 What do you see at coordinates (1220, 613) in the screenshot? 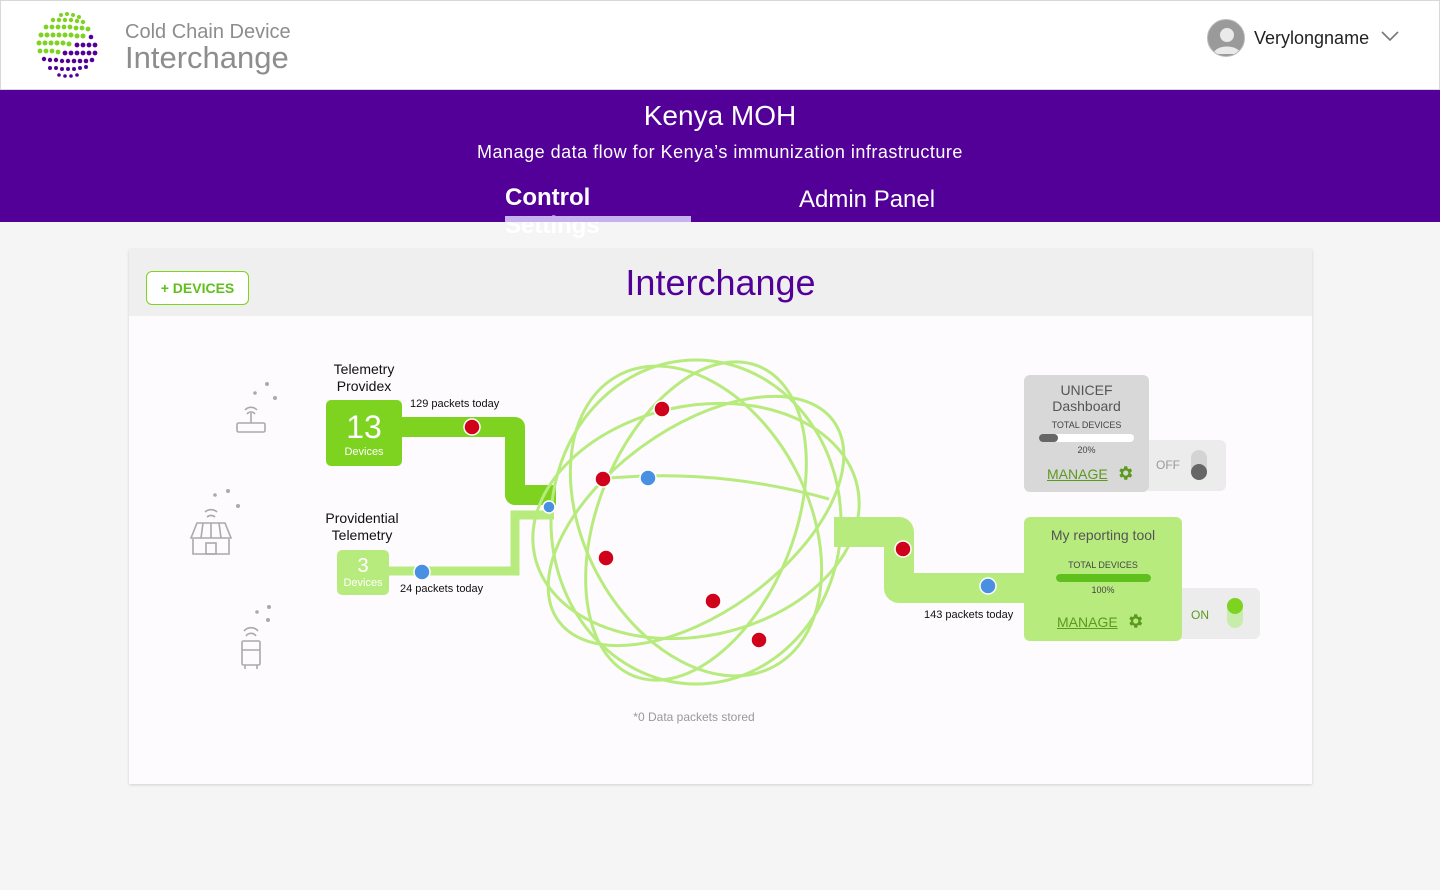
I see `reporting-tool-toggle-panel: ON` at bounding box center [1220, 613].